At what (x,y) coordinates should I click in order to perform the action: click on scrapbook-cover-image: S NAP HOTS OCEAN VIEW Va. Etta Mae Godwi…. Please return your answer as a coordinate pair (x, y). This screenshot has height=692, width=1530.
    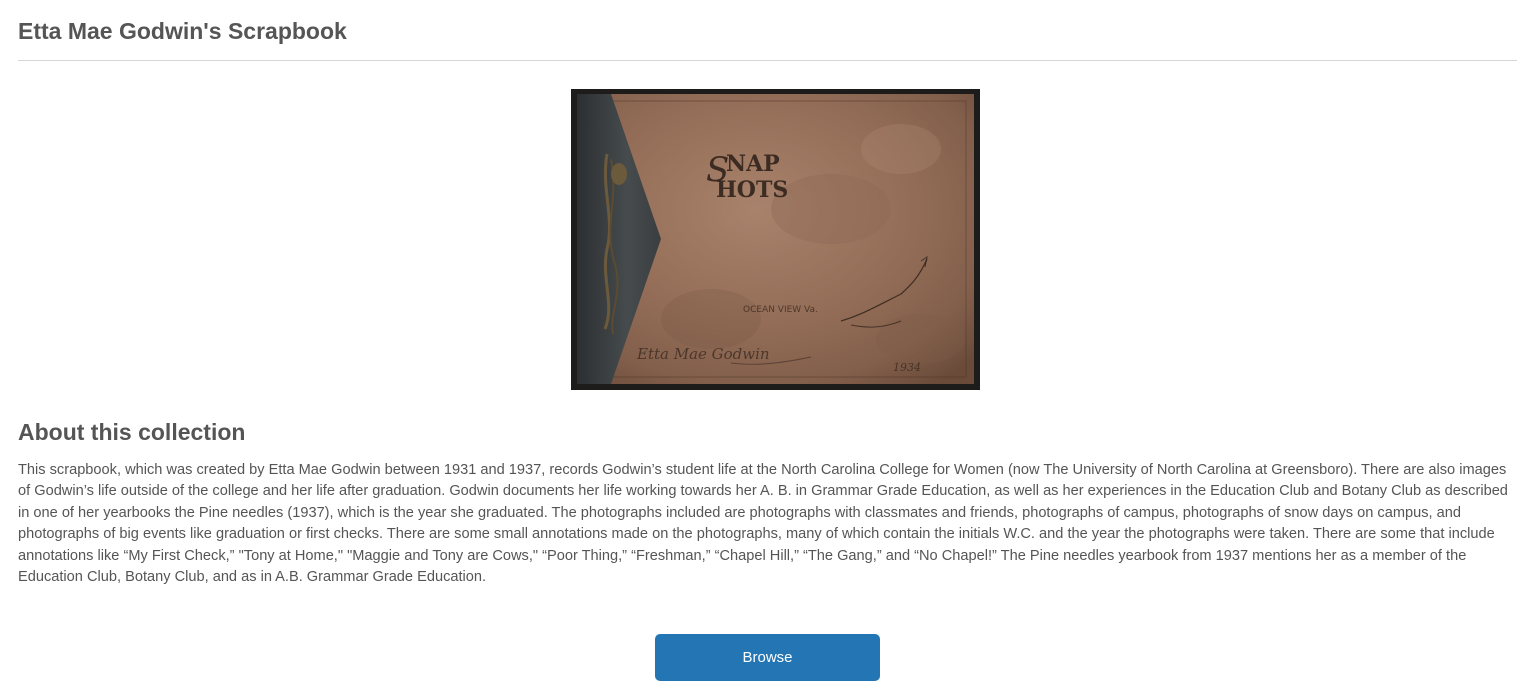
    Looking at the image, I should click on (775, 239).